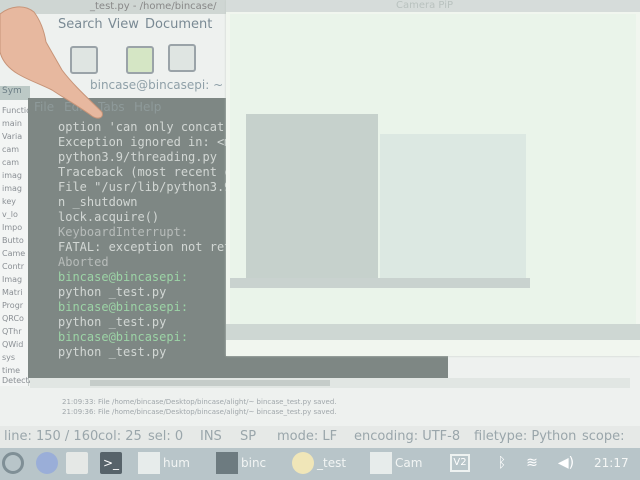 The image size is (640, 480). Describe the element at coordinates (248, 436) in the screenshot. I see `status-sp: SP` at that location.